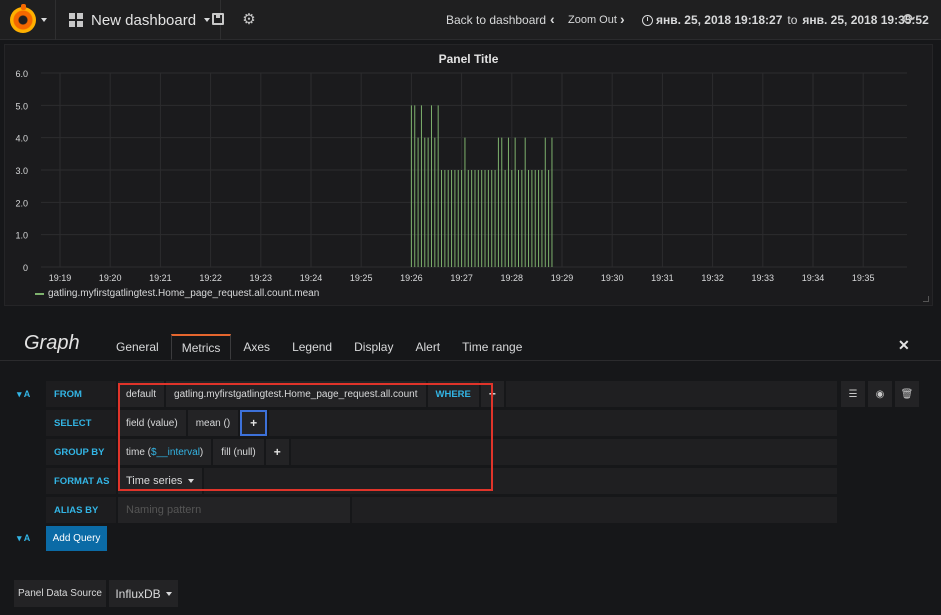  I want to click on grafana-logo-icon, so click(23, 18).